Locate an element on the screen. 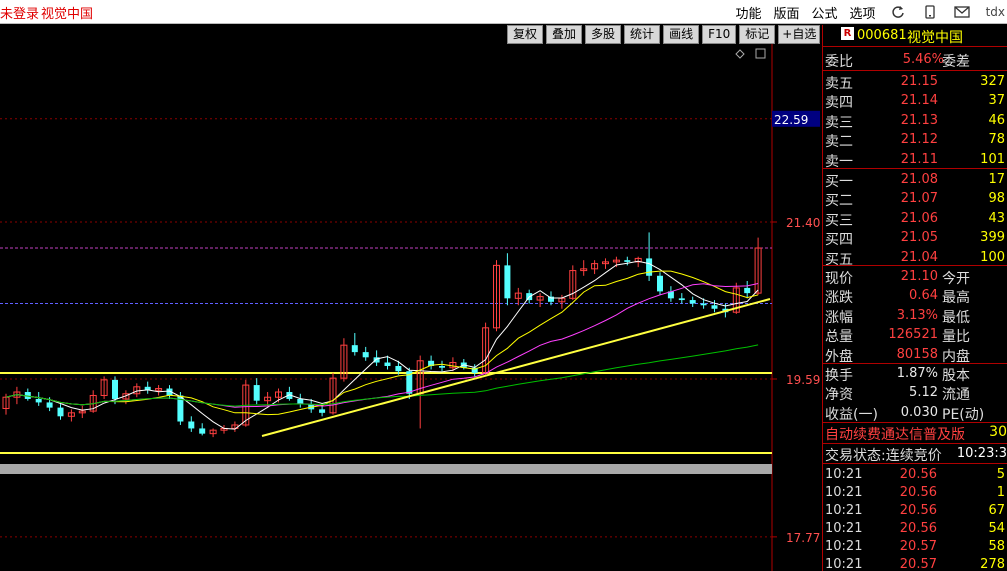  stat2-row-value: 1.87% is located at coordinates (917, 373).